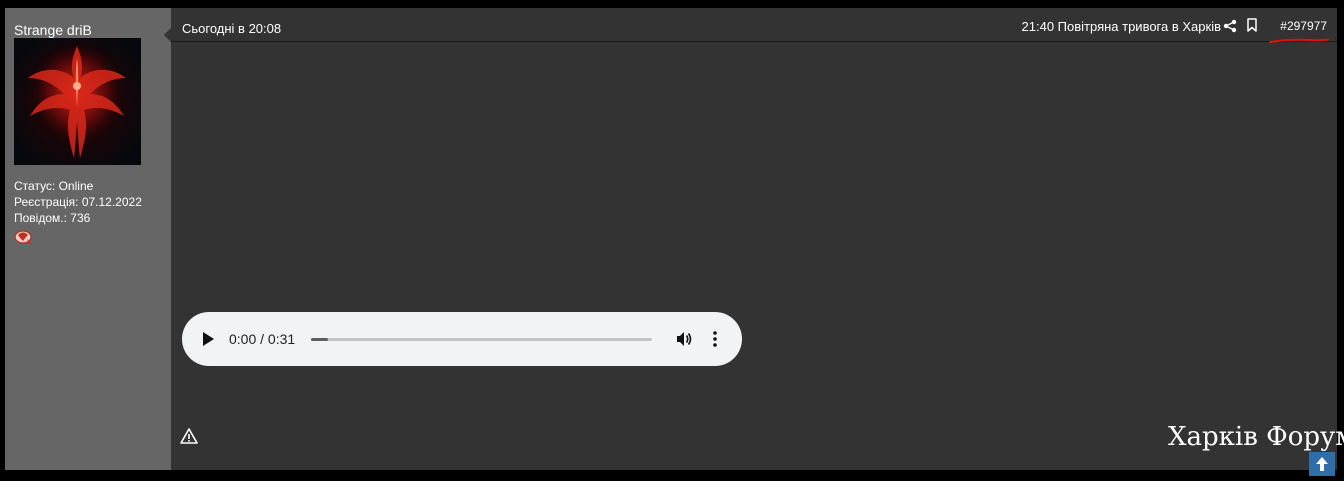  Describe the element at coordinates (1299, 40) in the screenshot. I see `red-annotation-underline` at that location.